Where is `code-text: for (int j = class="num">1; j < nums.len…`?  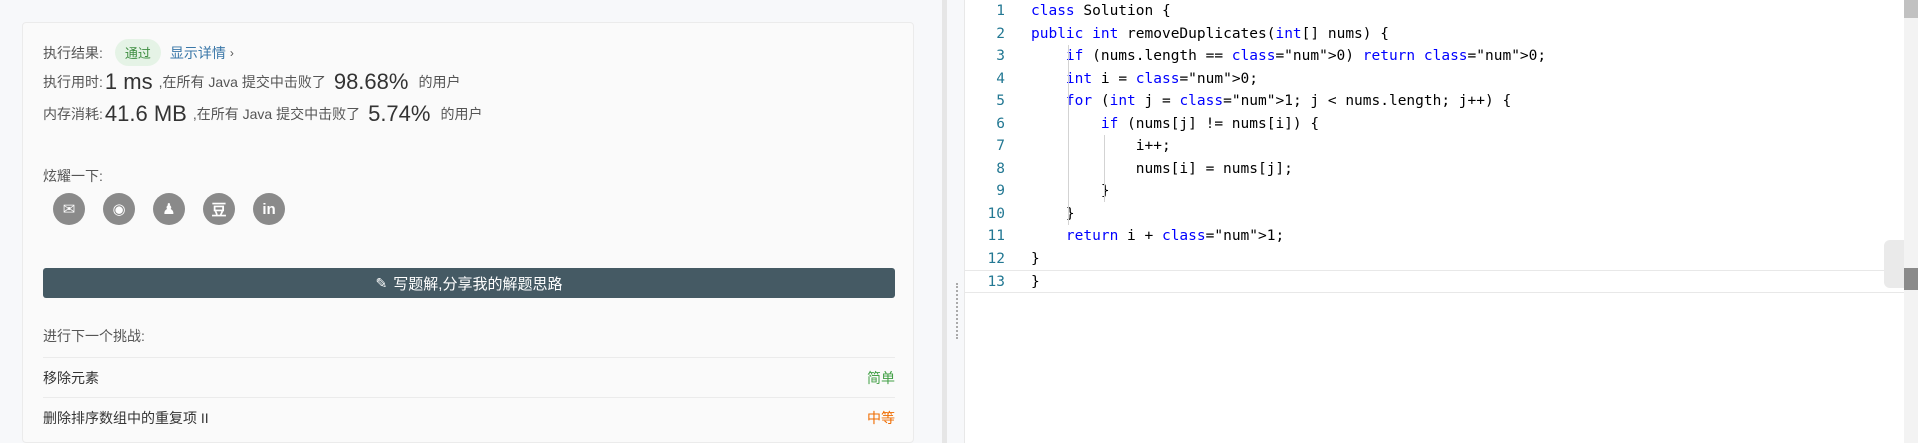 code-text: for (int j = class="num">1; j < nums.len… is located at coordinates (1288, 101).